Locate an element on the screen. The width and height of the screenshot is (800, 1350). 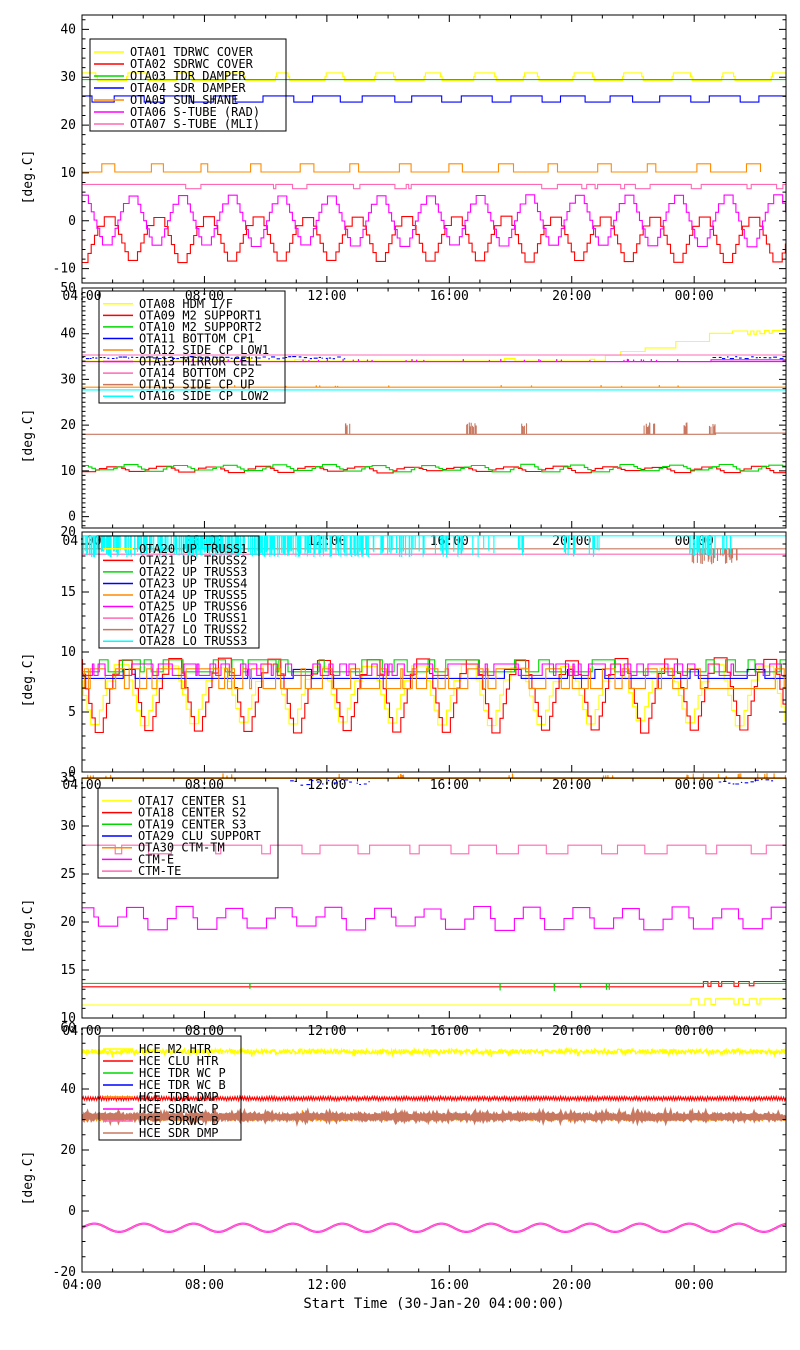
x-axis-title: Start Time (30-Jan-20 04:00:00) is located at coordinates (434, 1304).